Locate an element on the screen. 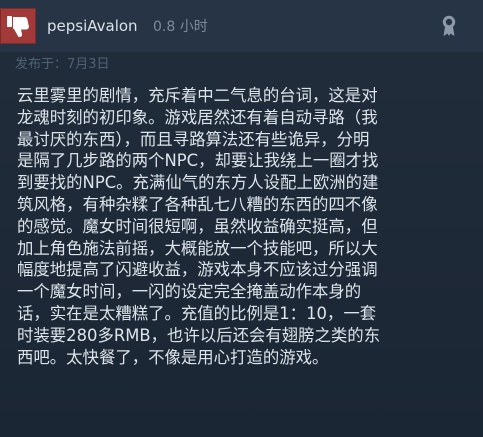 This screenshot has width=483, height=437. review-author: pepsiAvalon is located at coordinates (92, 26).